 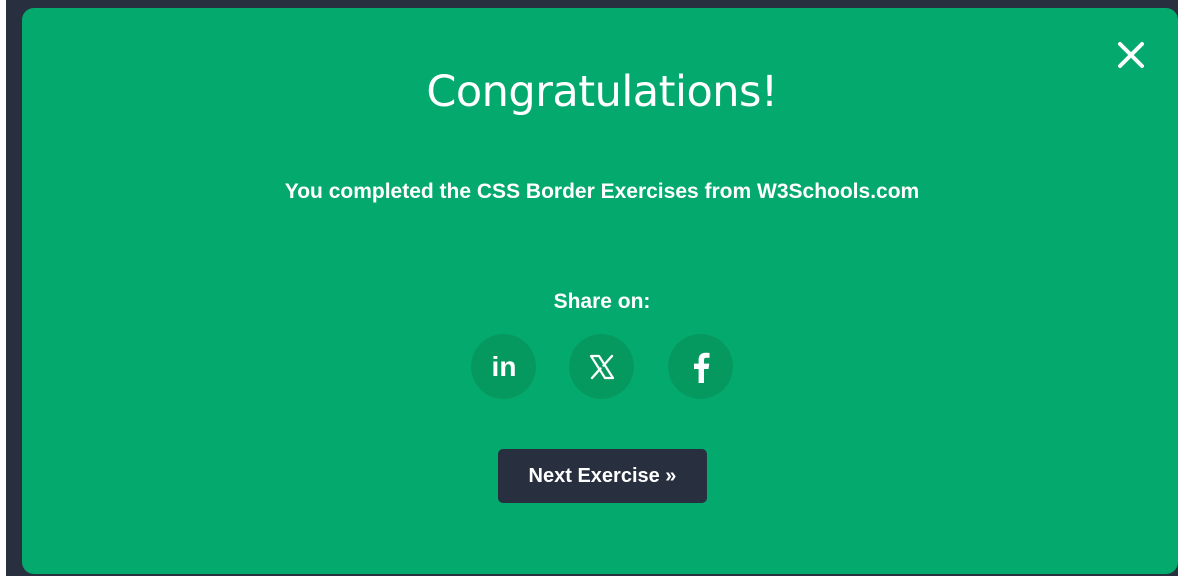 I want to click on linkedin-icon: in, so click(x=503, y=367).